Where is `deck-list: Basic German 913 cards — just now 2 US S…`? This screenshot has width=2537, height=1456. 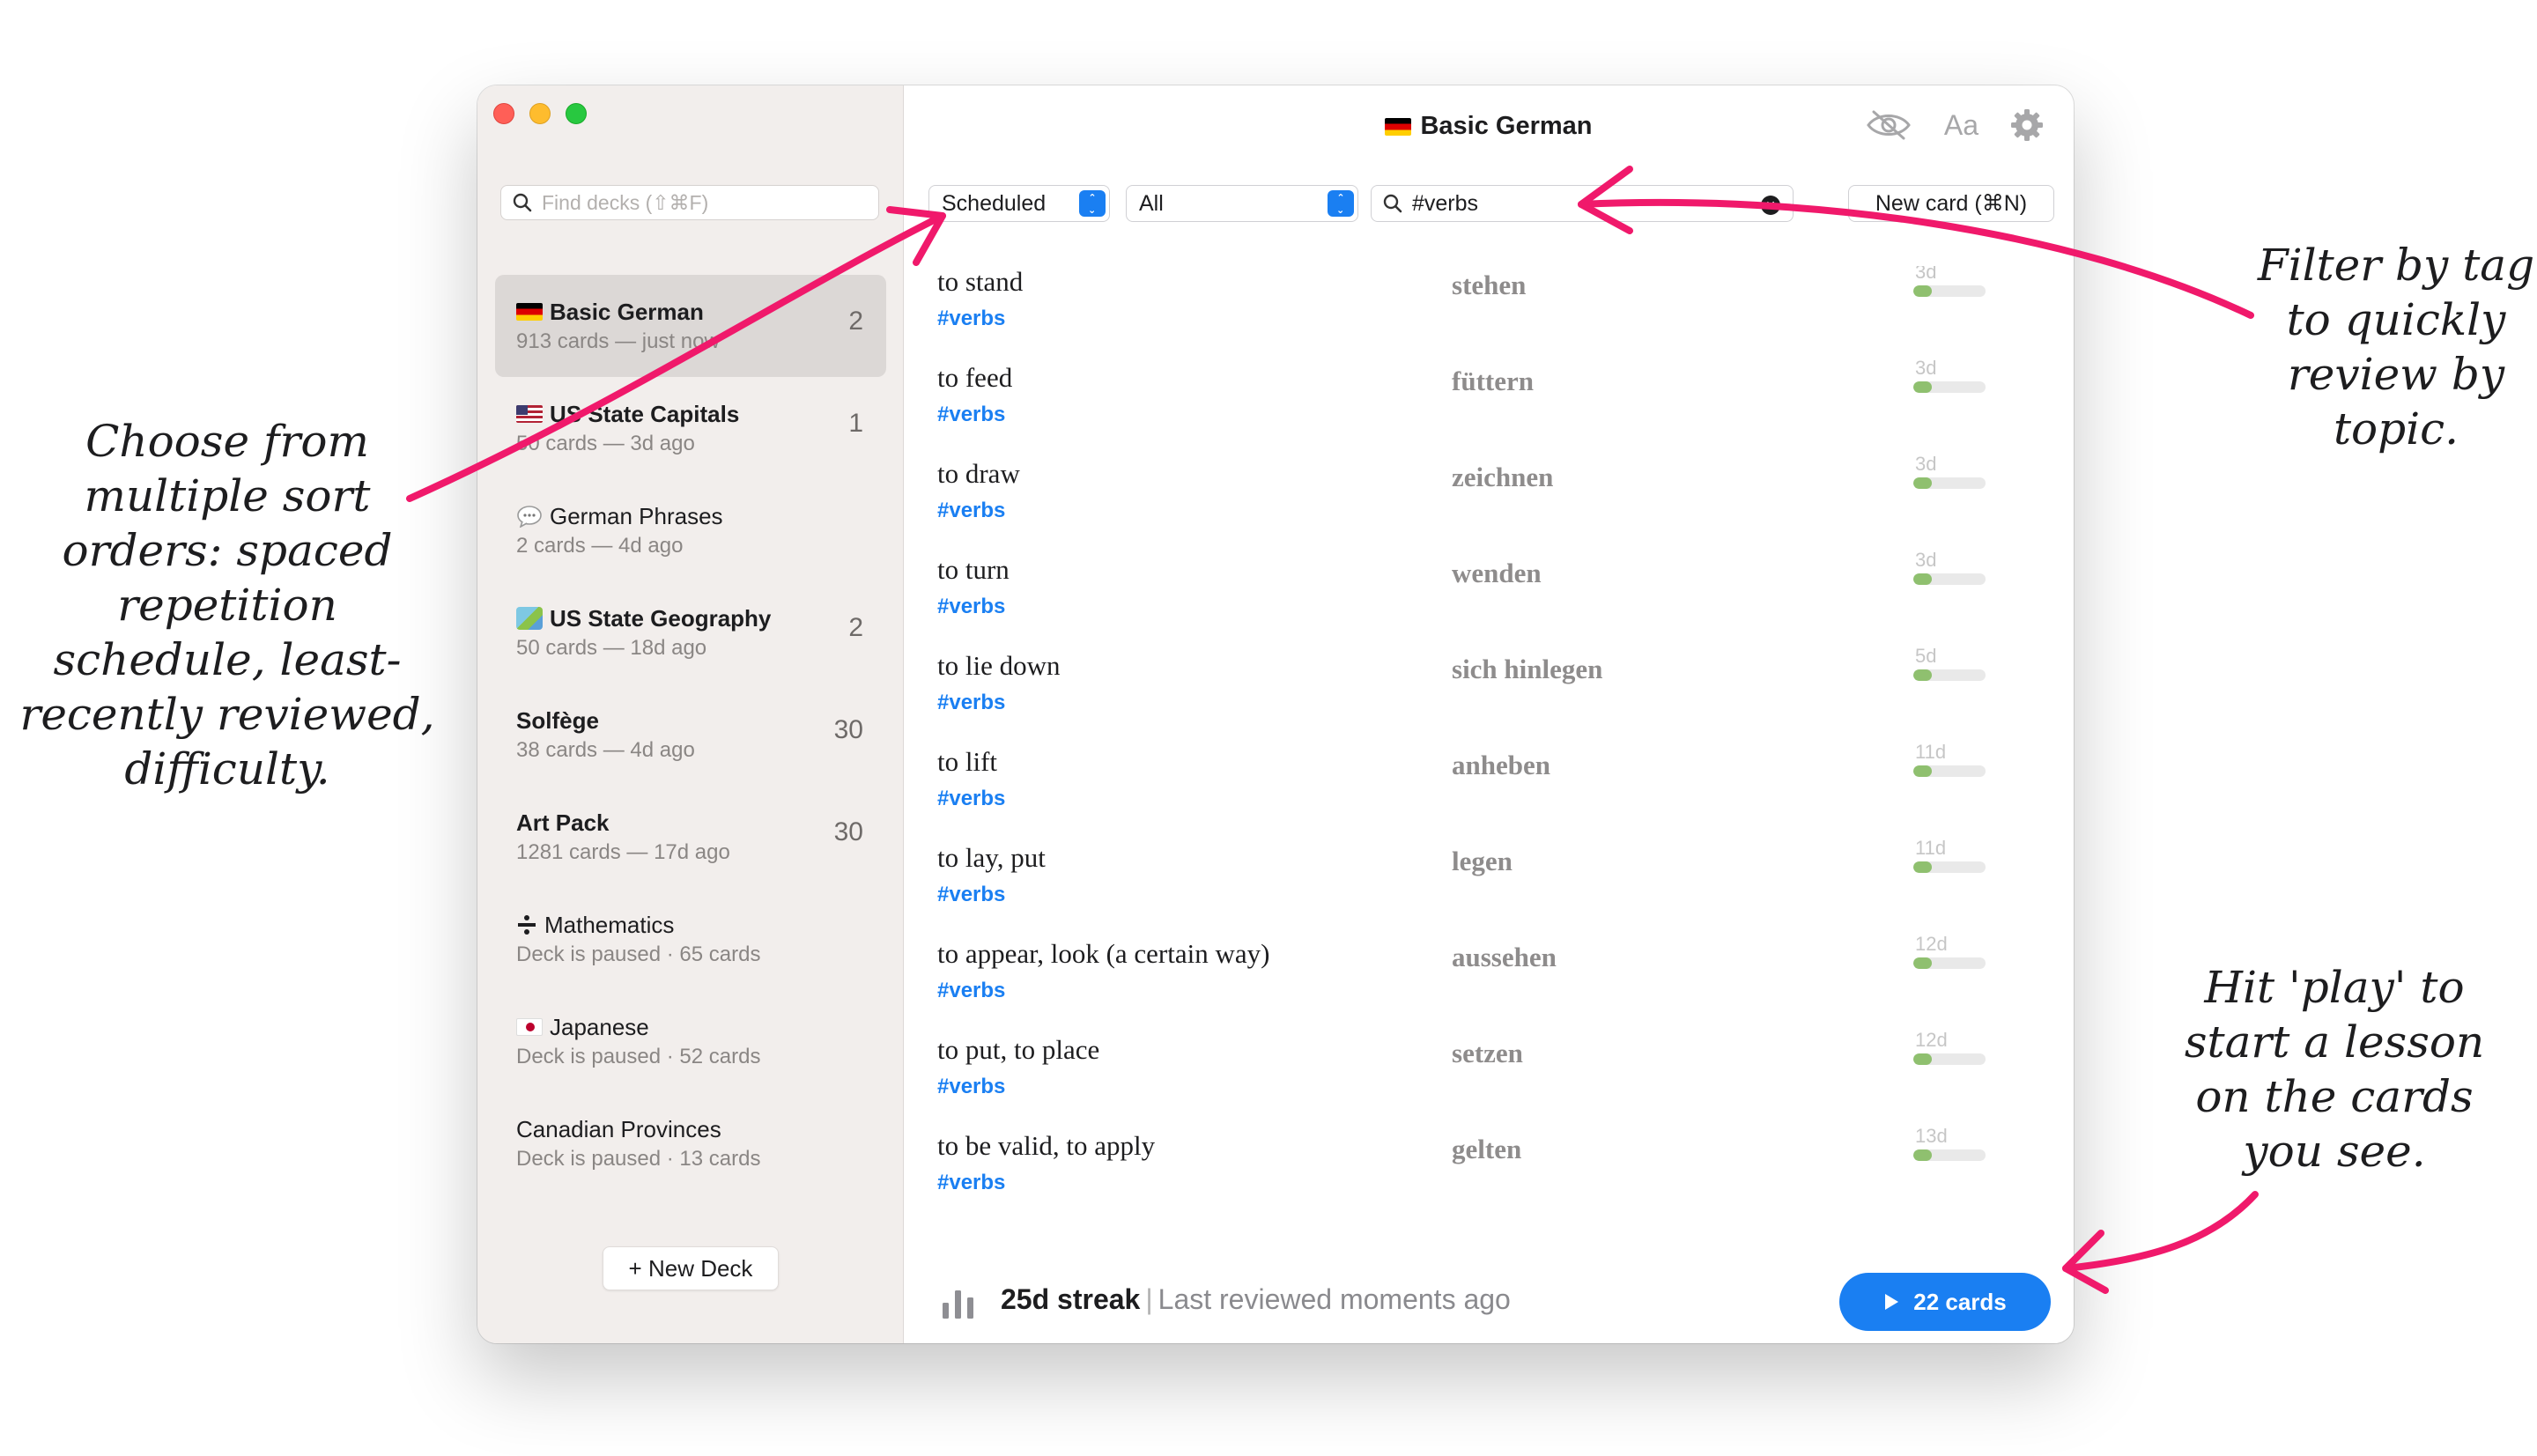 deck-list: Basic German 913 cards — just now 2 US S… is located at coordinates (690, 734).